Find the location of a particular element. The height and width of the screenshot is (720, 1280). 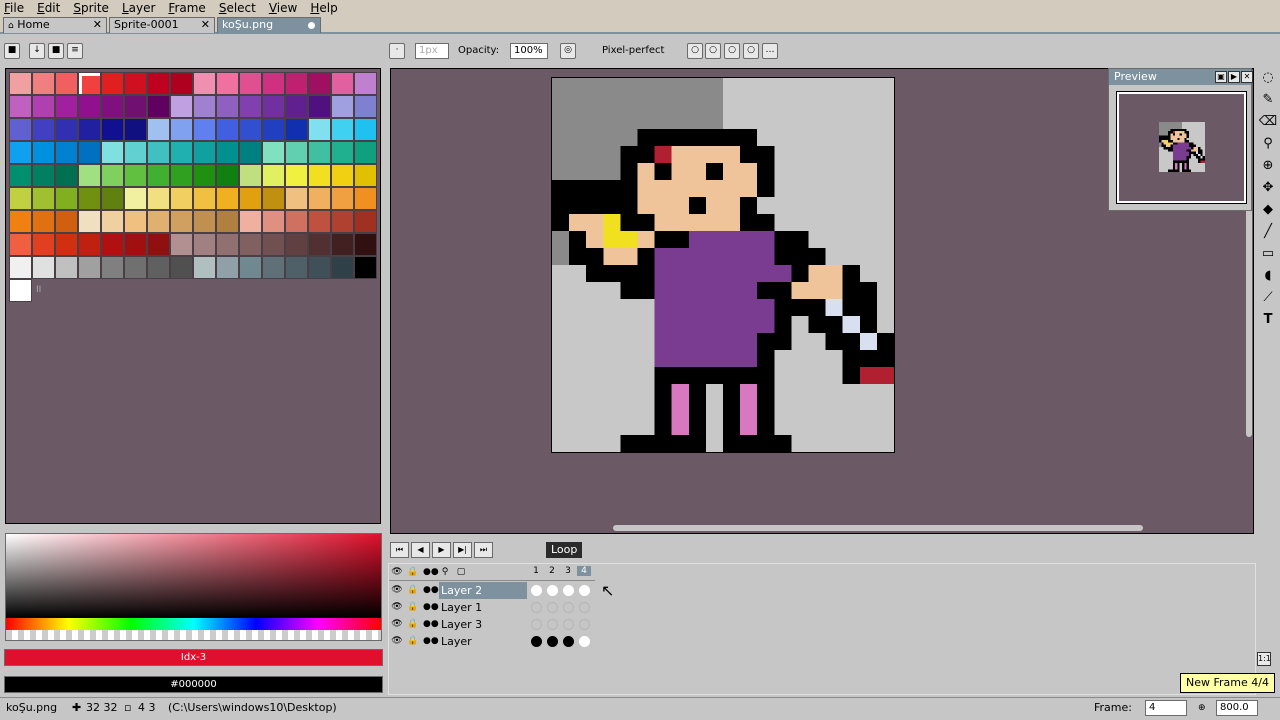

stop-icon: ■ is located at coordinates (56, 51).